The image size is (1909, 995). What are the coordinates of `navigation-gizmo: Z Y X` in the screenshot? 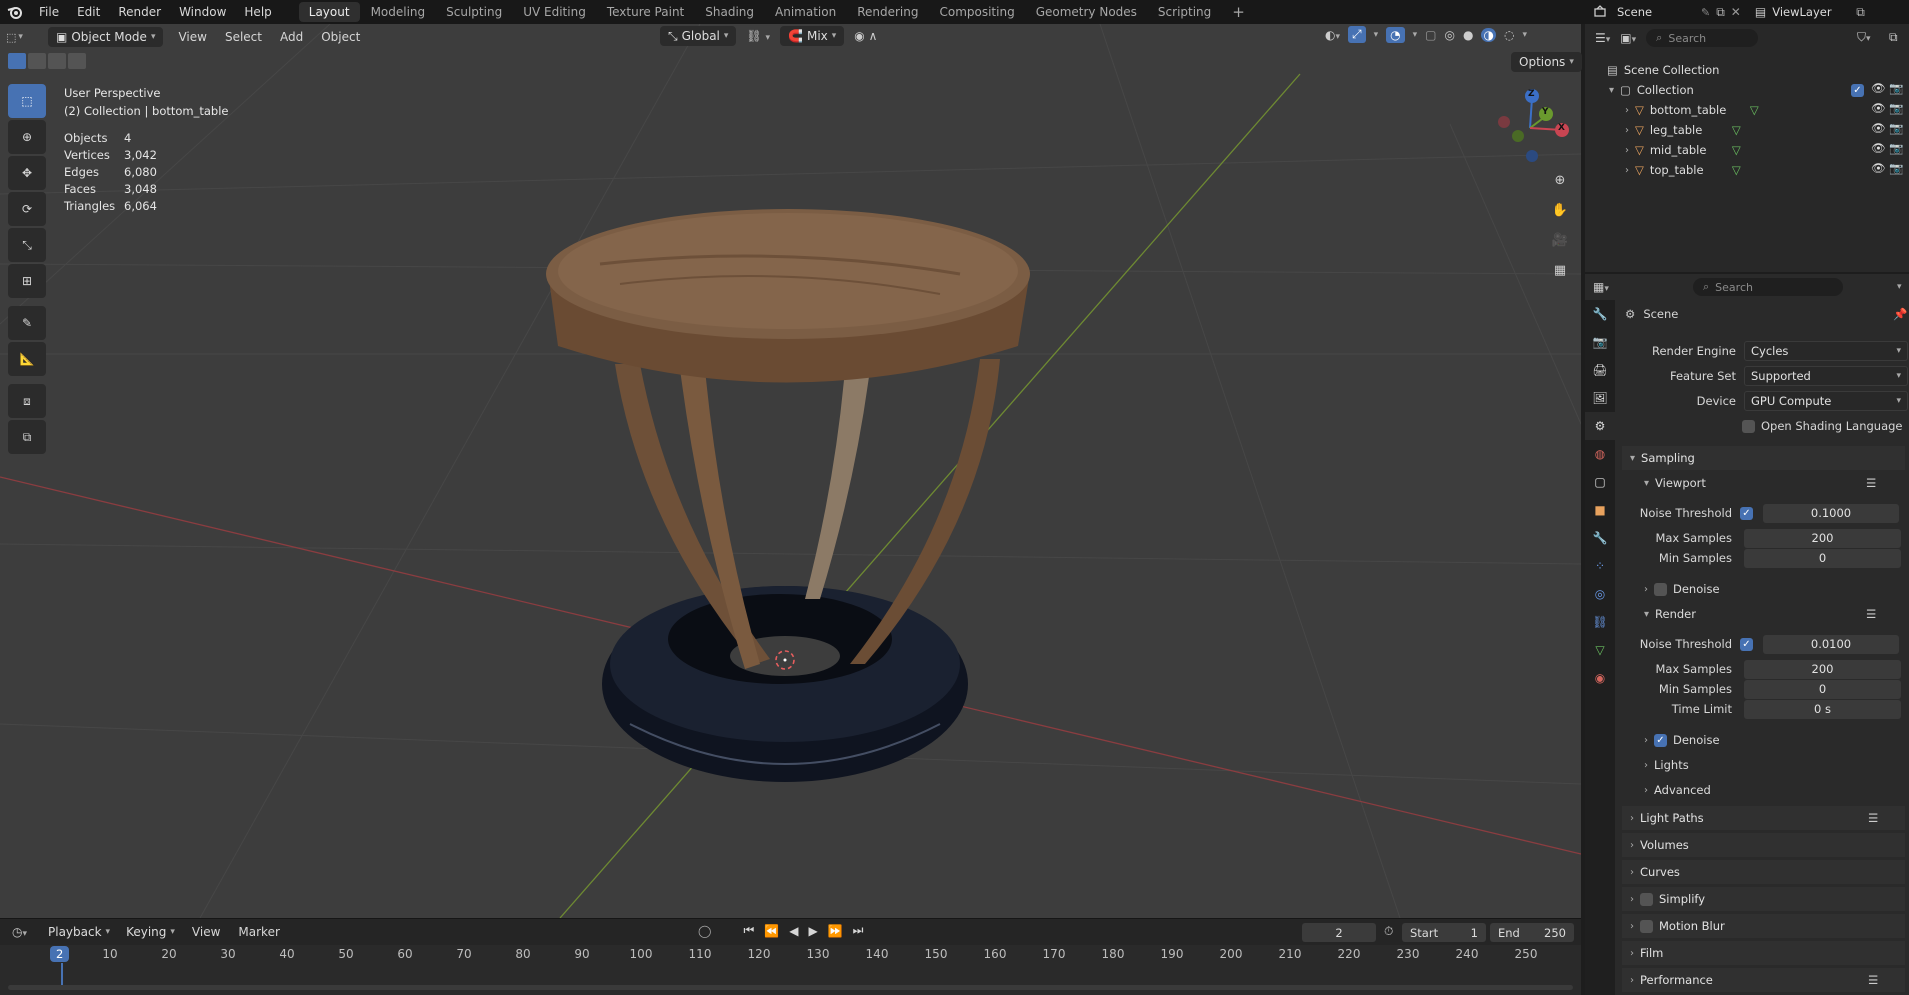 It's located at (1530, 124).